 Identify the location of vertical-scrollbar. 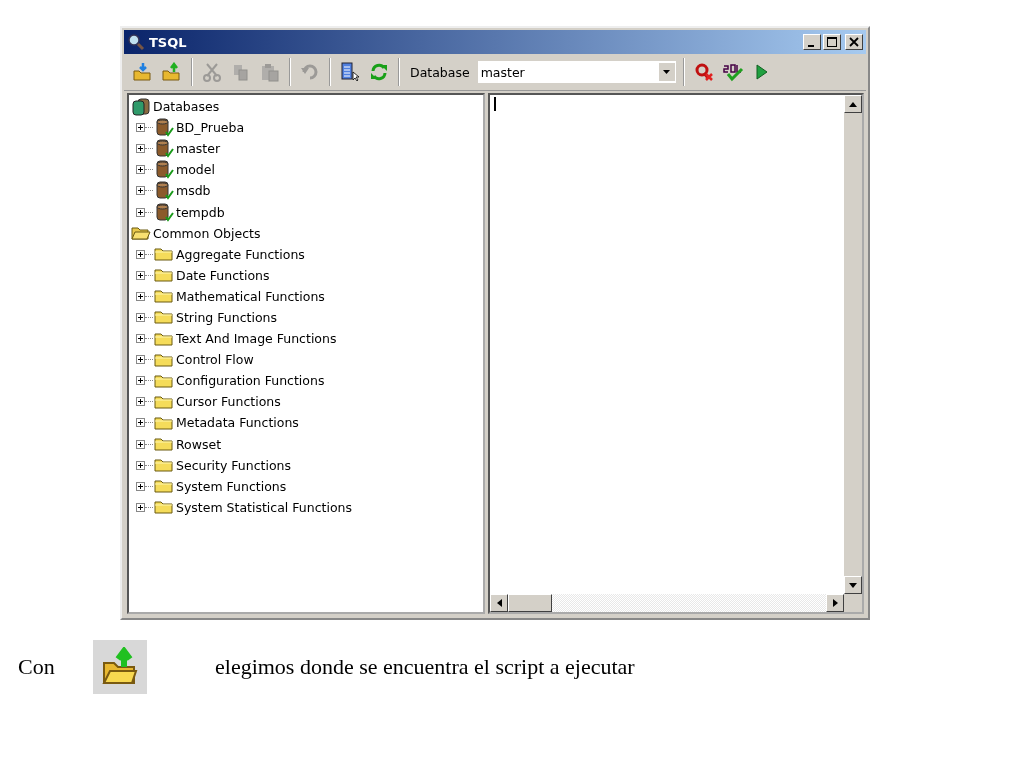
(853, 344).